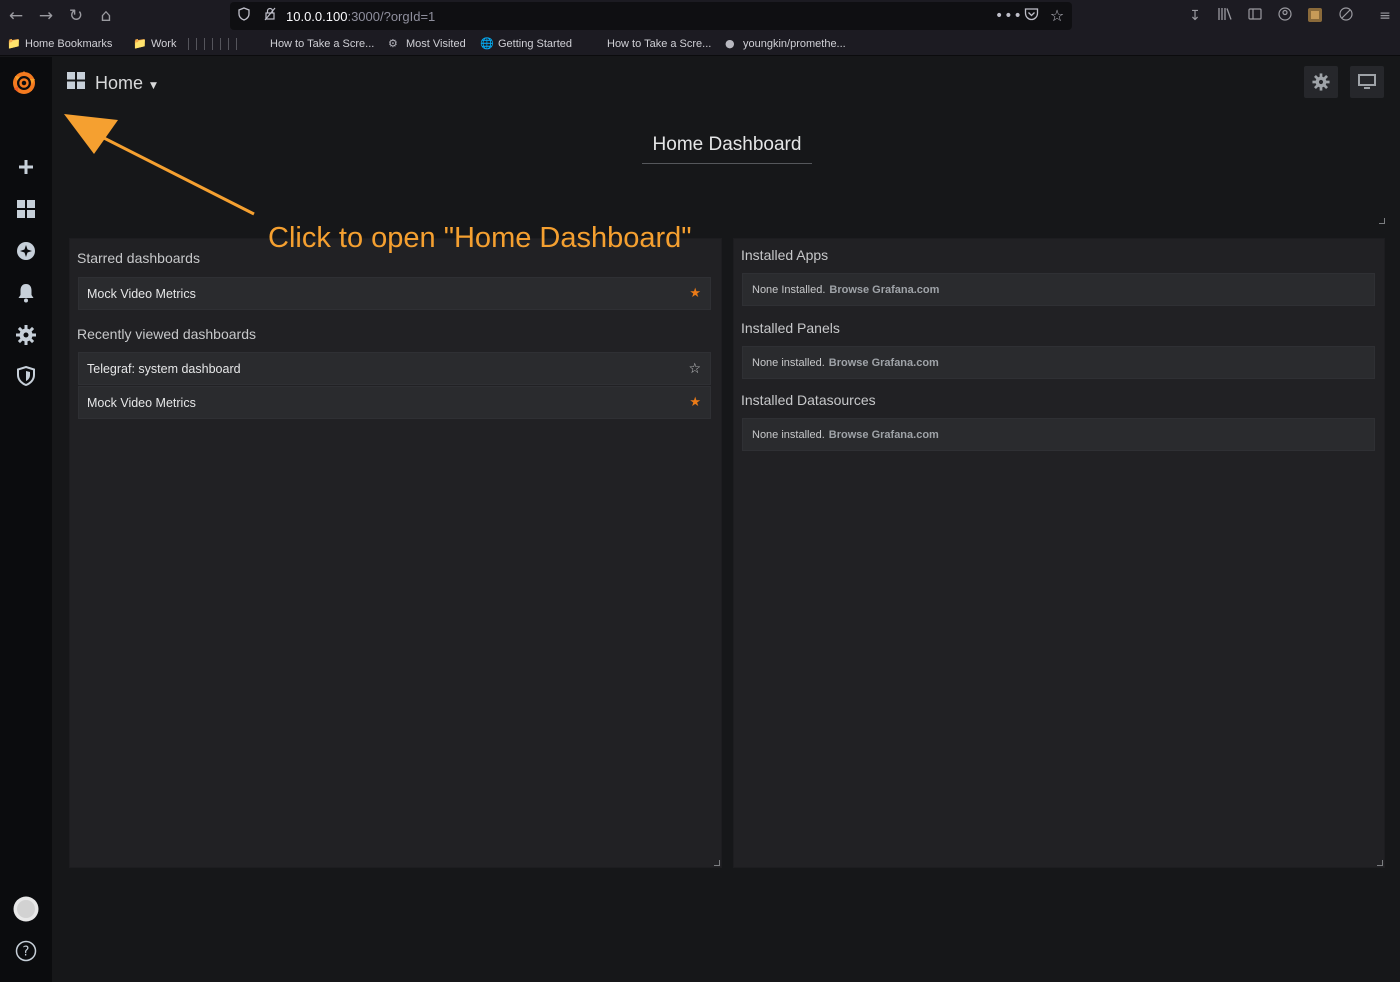 This screenshot has width=1400, height=982. What do you see at coordinates (159, 165) in the screenshot?
I see `annotation-arrow` at bounding box center [159, 165].